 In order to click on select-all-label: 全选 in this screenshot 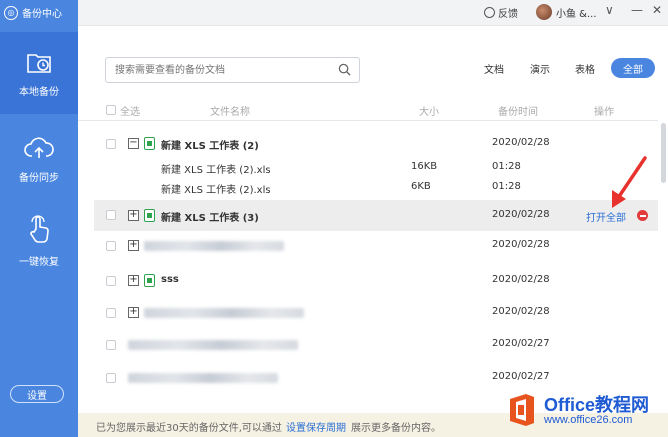, I will do `click(130, 112)`.